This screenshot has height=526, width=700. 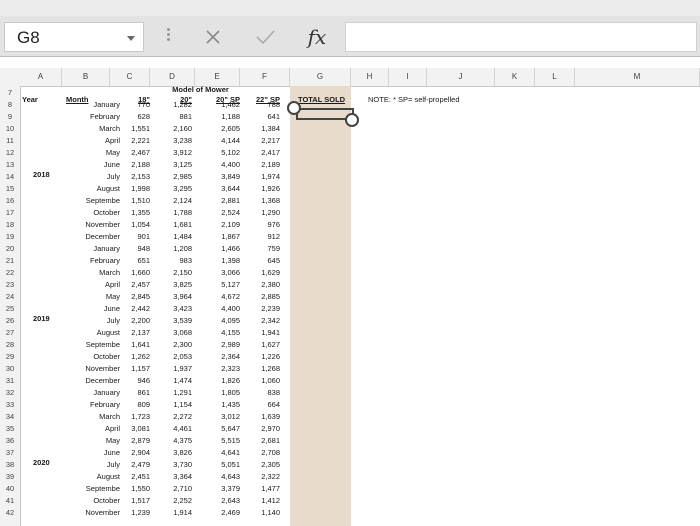 What do you see at coordinates (220, 357) in the screenshot?
I see `mower-20sp-cell: 2,364` at bounding box center [220, 357].